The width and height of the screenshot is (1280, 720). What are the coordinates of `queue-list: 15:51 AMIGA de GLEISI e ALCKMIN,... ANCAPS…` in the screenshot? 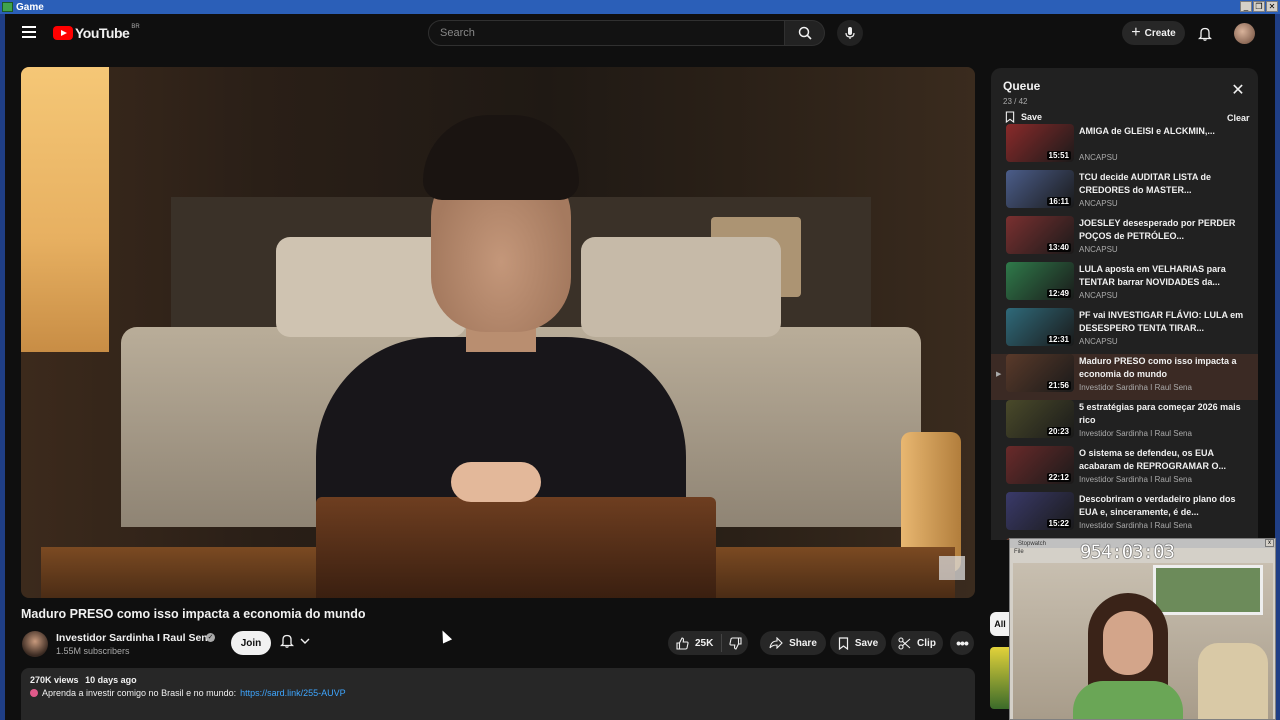 It's located at (1124, 332).